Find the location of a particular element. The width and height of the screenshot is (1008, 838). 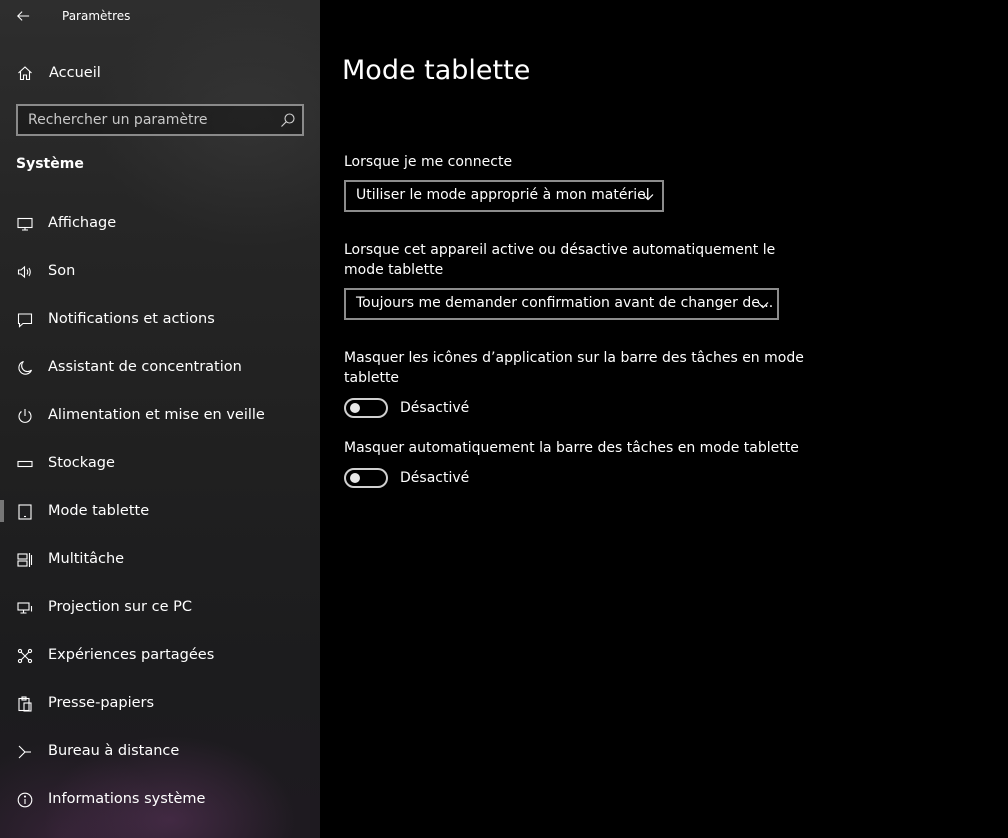

sidebar-item-label: Bureau à distance is located at coordinates (114, 751).